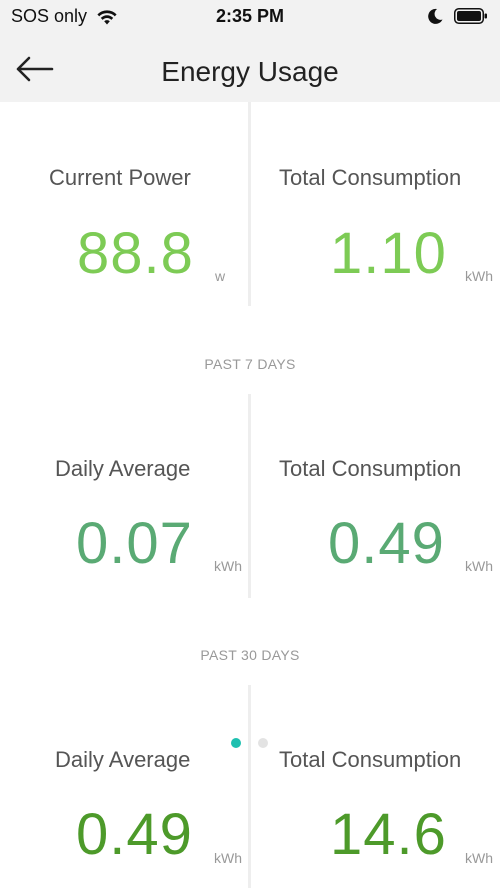 Image resolution: width=500 pixels, height=888 pixels. Describe the element at coordinates (370, 177) in the screenshot. I see `total-consumption-label: Total Consumption` at that location.